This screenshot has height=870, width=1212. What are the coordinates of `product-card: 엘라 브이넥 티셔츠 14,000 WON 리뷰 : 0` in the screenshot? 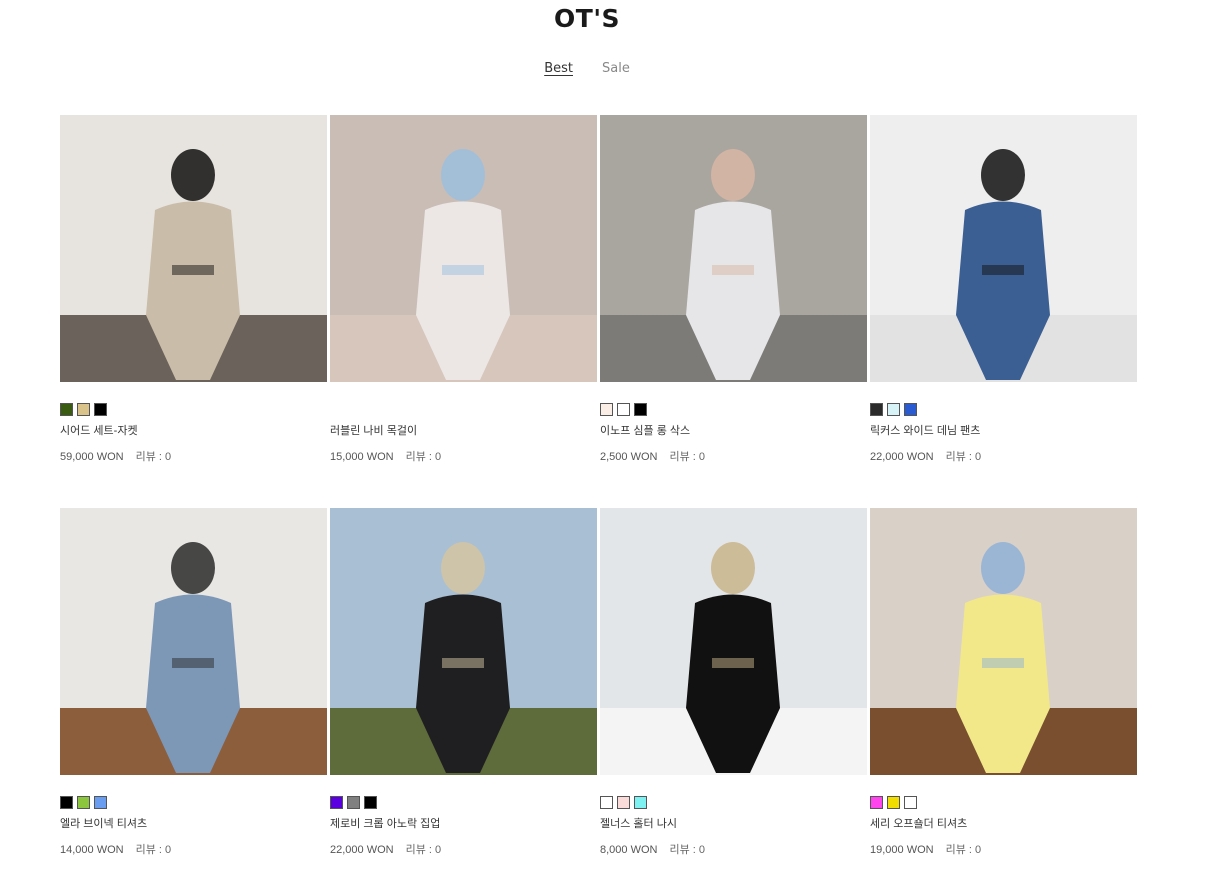 It's located at (193, 682).